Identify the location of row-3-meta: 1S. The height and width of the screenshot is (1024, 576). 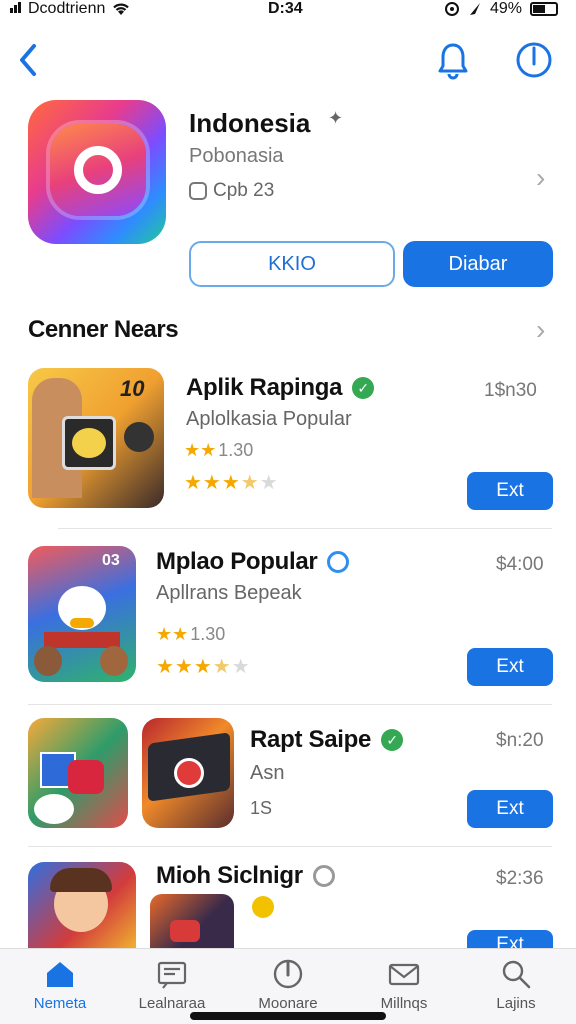
(261, 808).